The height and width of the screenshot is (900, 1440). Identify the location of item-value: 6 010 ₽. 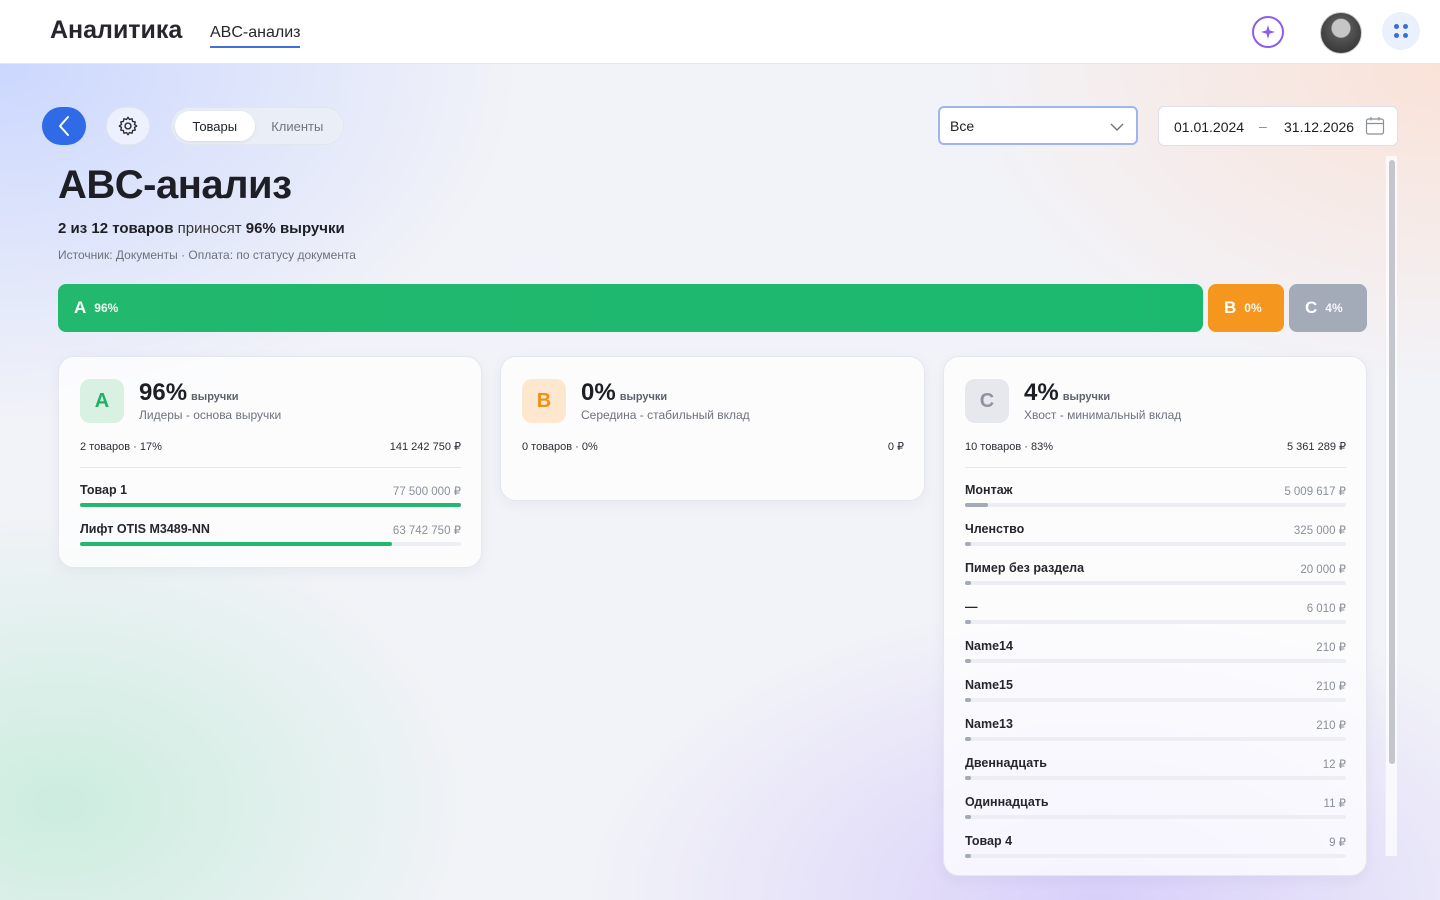
(1326, 609).